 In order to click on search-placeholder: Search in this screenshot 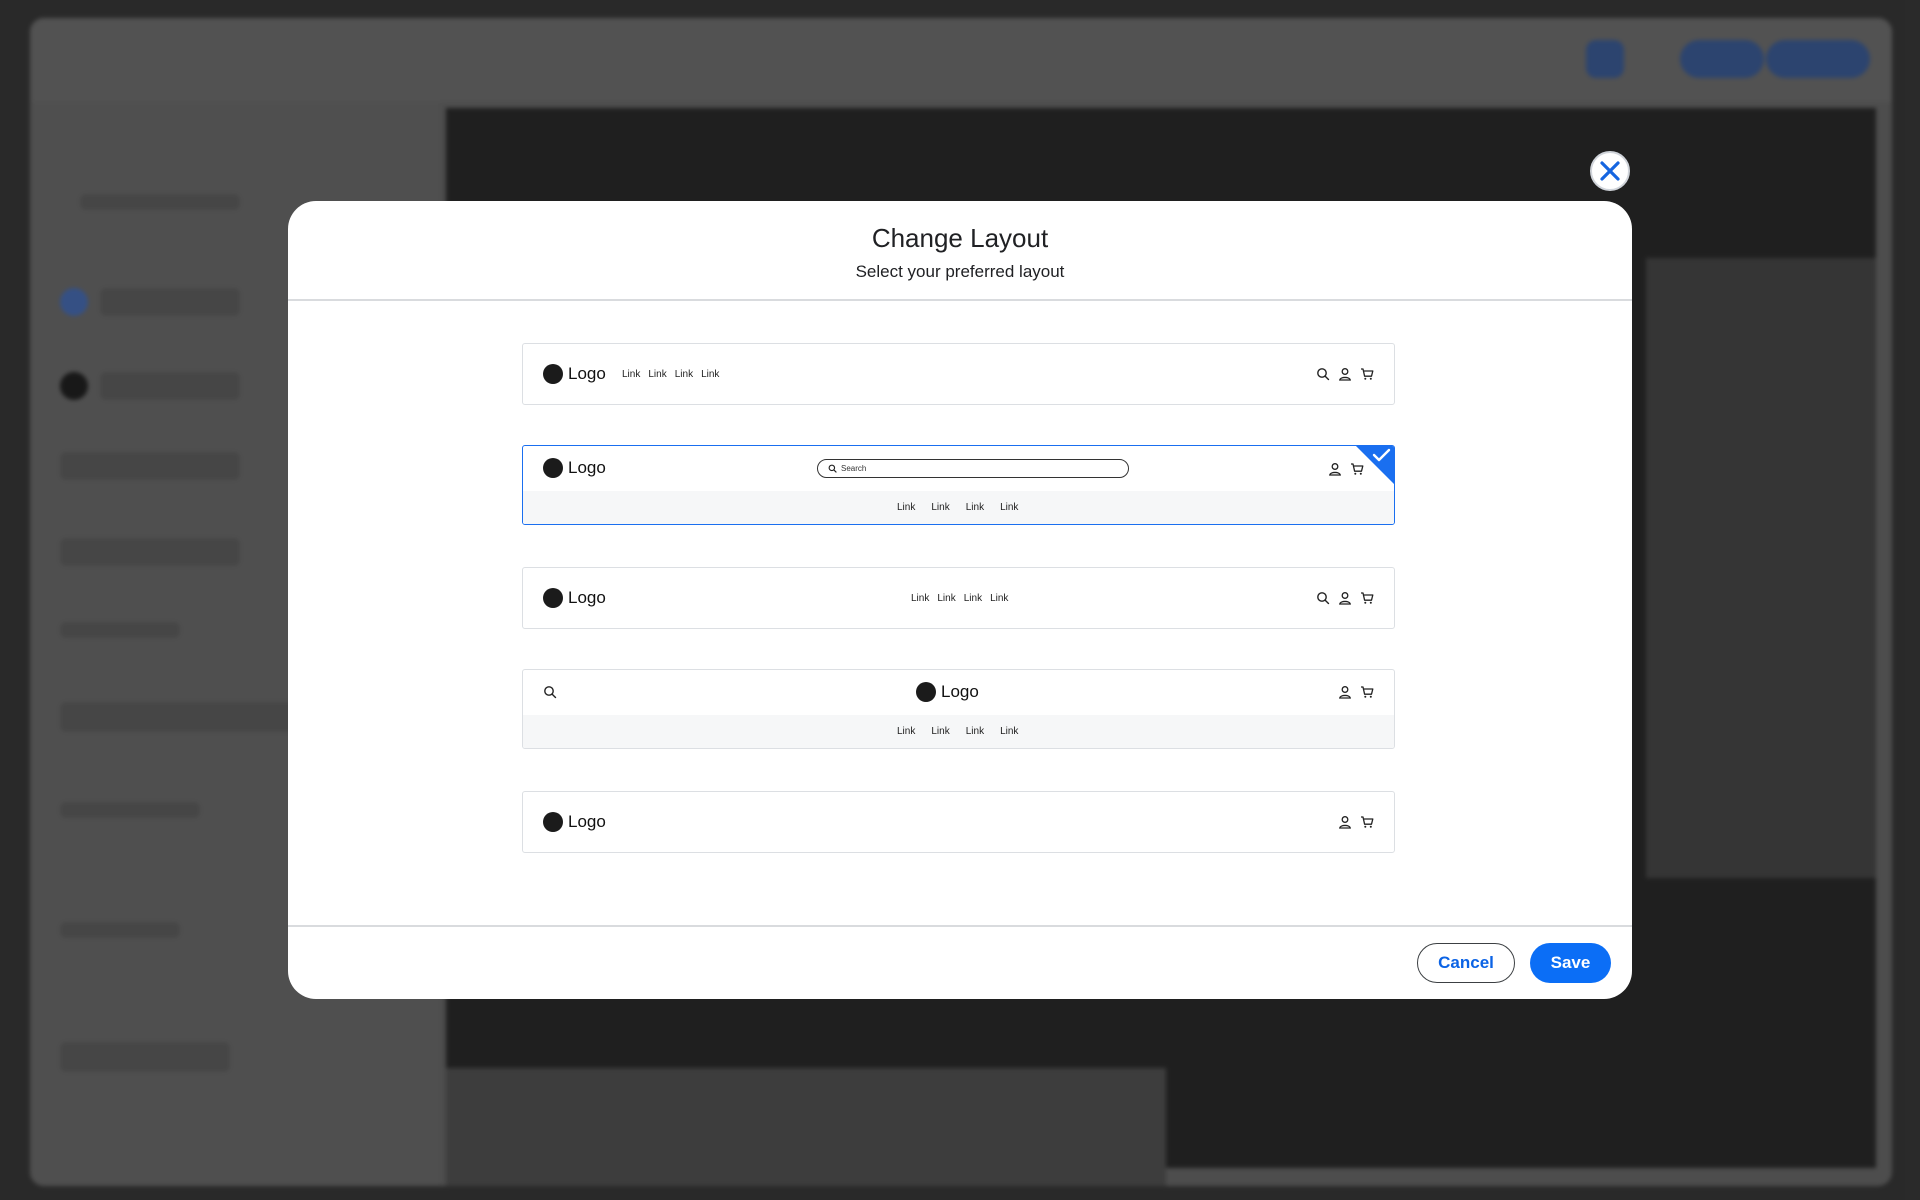, I will do `click(854, 468)`.